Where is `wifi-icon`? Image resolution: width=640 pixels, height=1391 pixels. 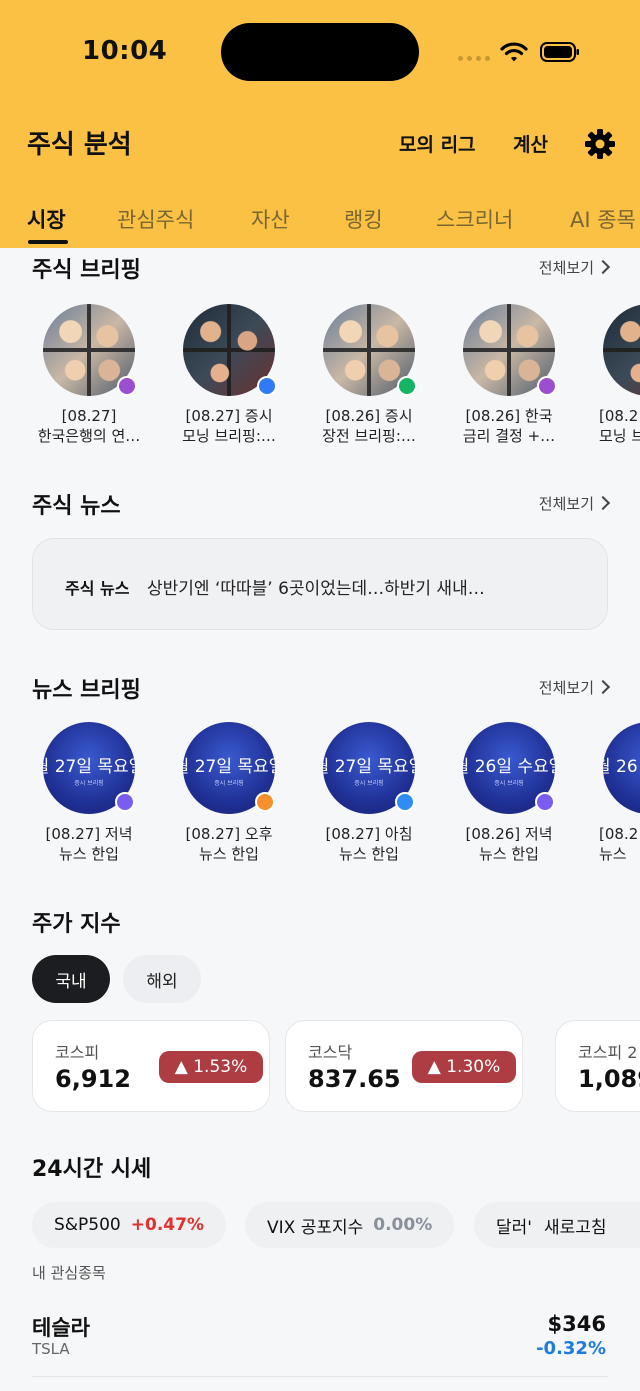
wifi-icon is located at coordinates (514, 52).